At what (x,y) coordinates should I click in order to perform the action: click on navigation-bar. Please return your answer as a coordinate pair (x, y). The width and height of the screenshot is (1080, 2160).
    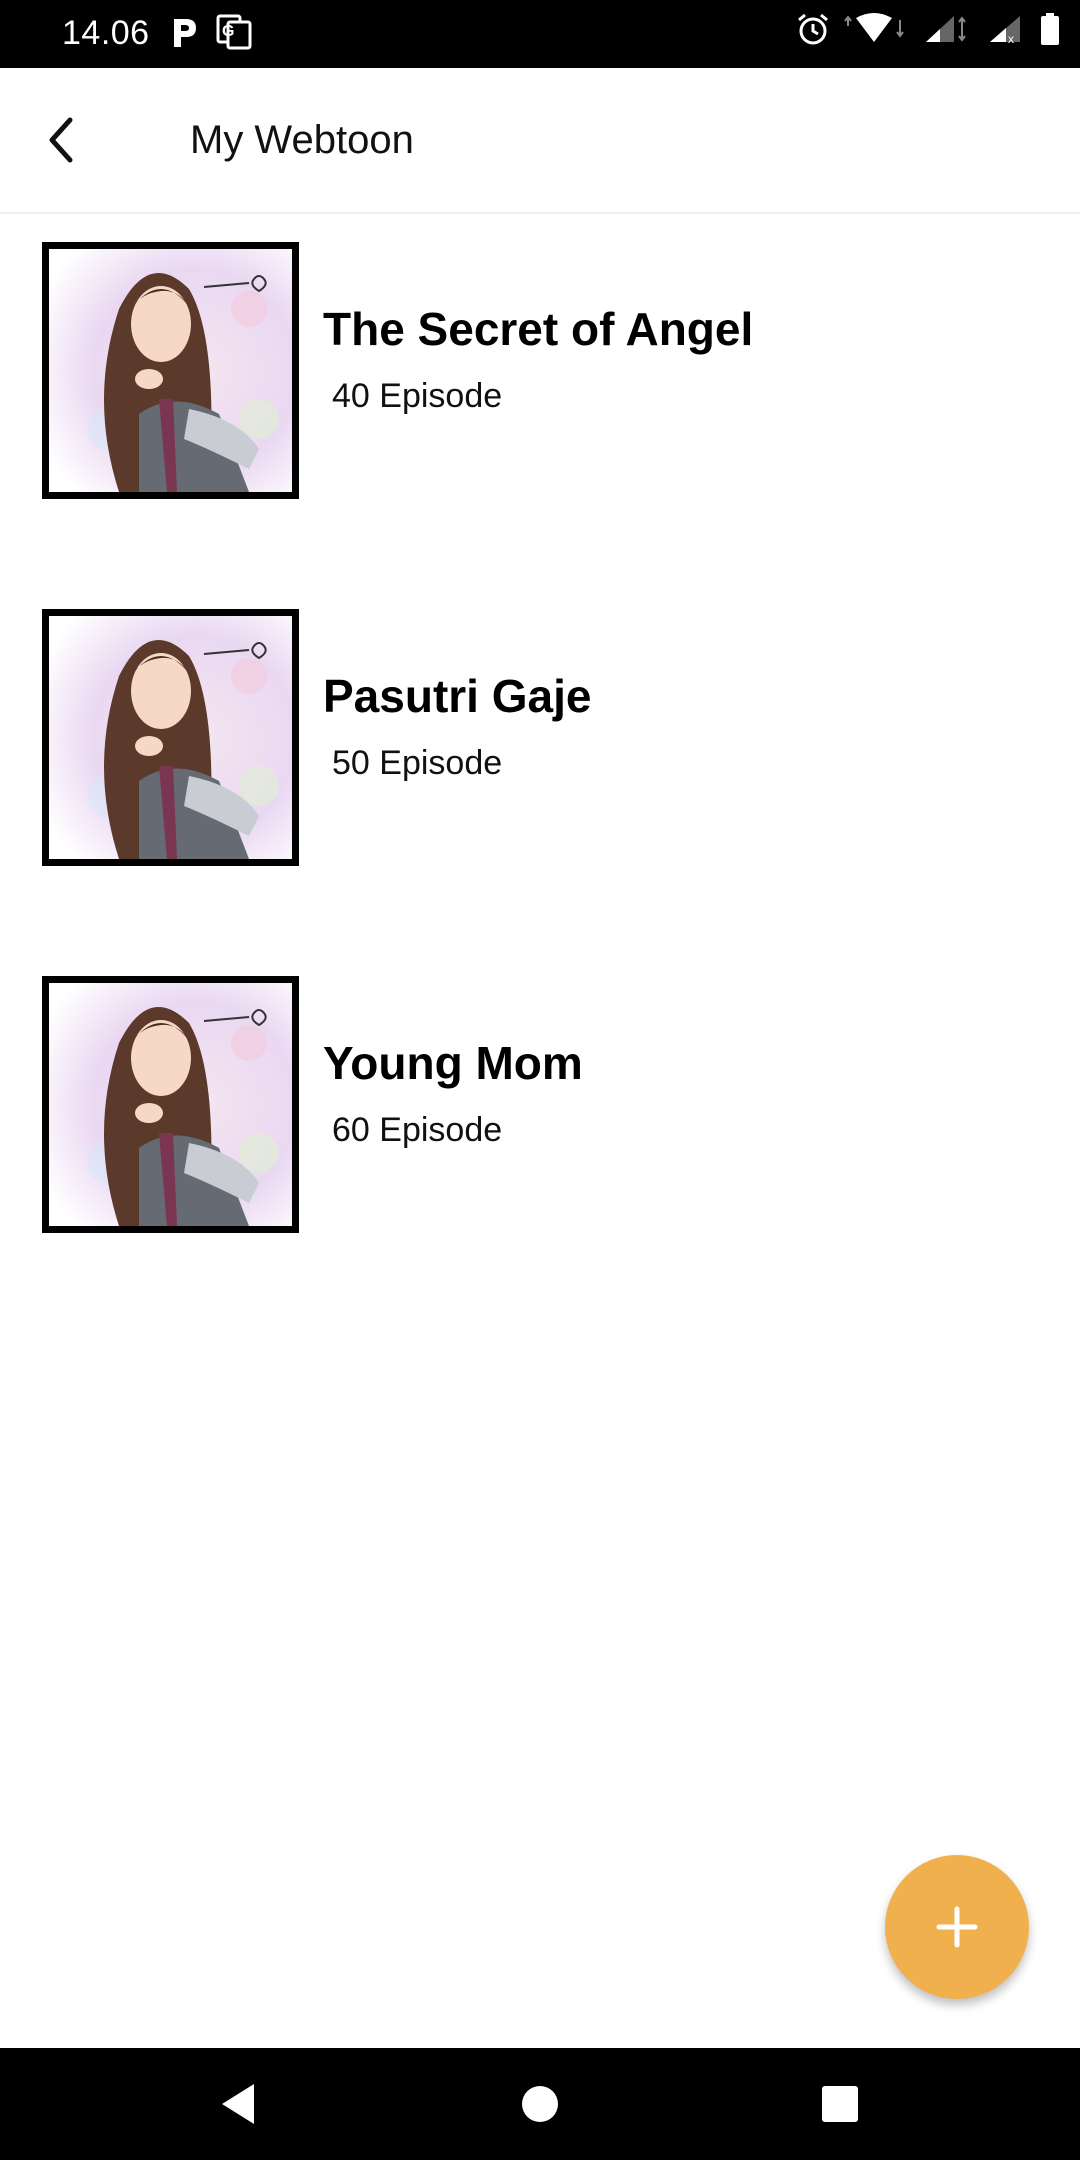
    Looking at the image, I should click on (540, 2104).